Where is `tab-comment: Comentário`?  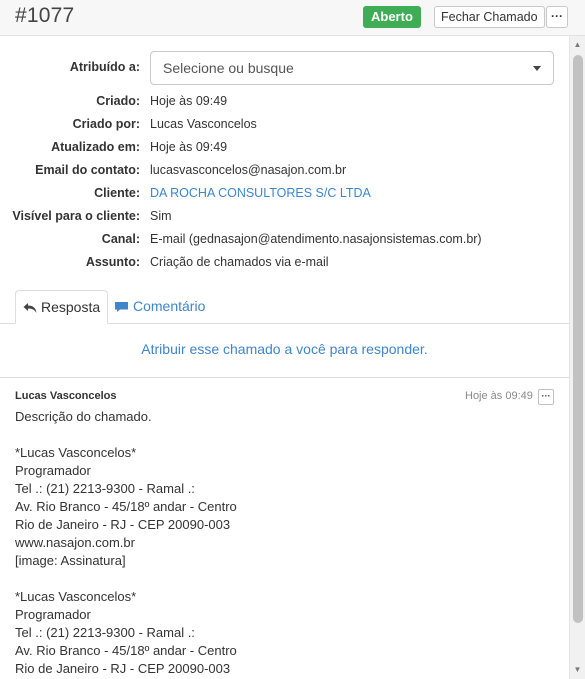
tab-comment: Comentário is located at coordinates (159, 307).